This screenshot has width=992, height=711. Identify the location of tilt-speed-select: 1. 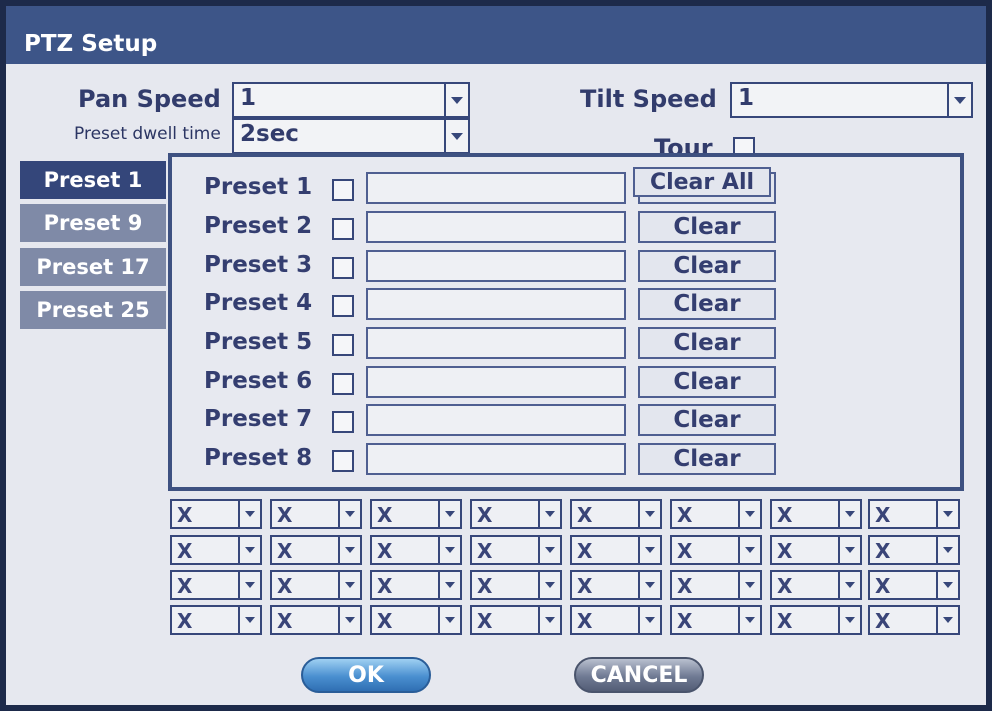
(851, 100).